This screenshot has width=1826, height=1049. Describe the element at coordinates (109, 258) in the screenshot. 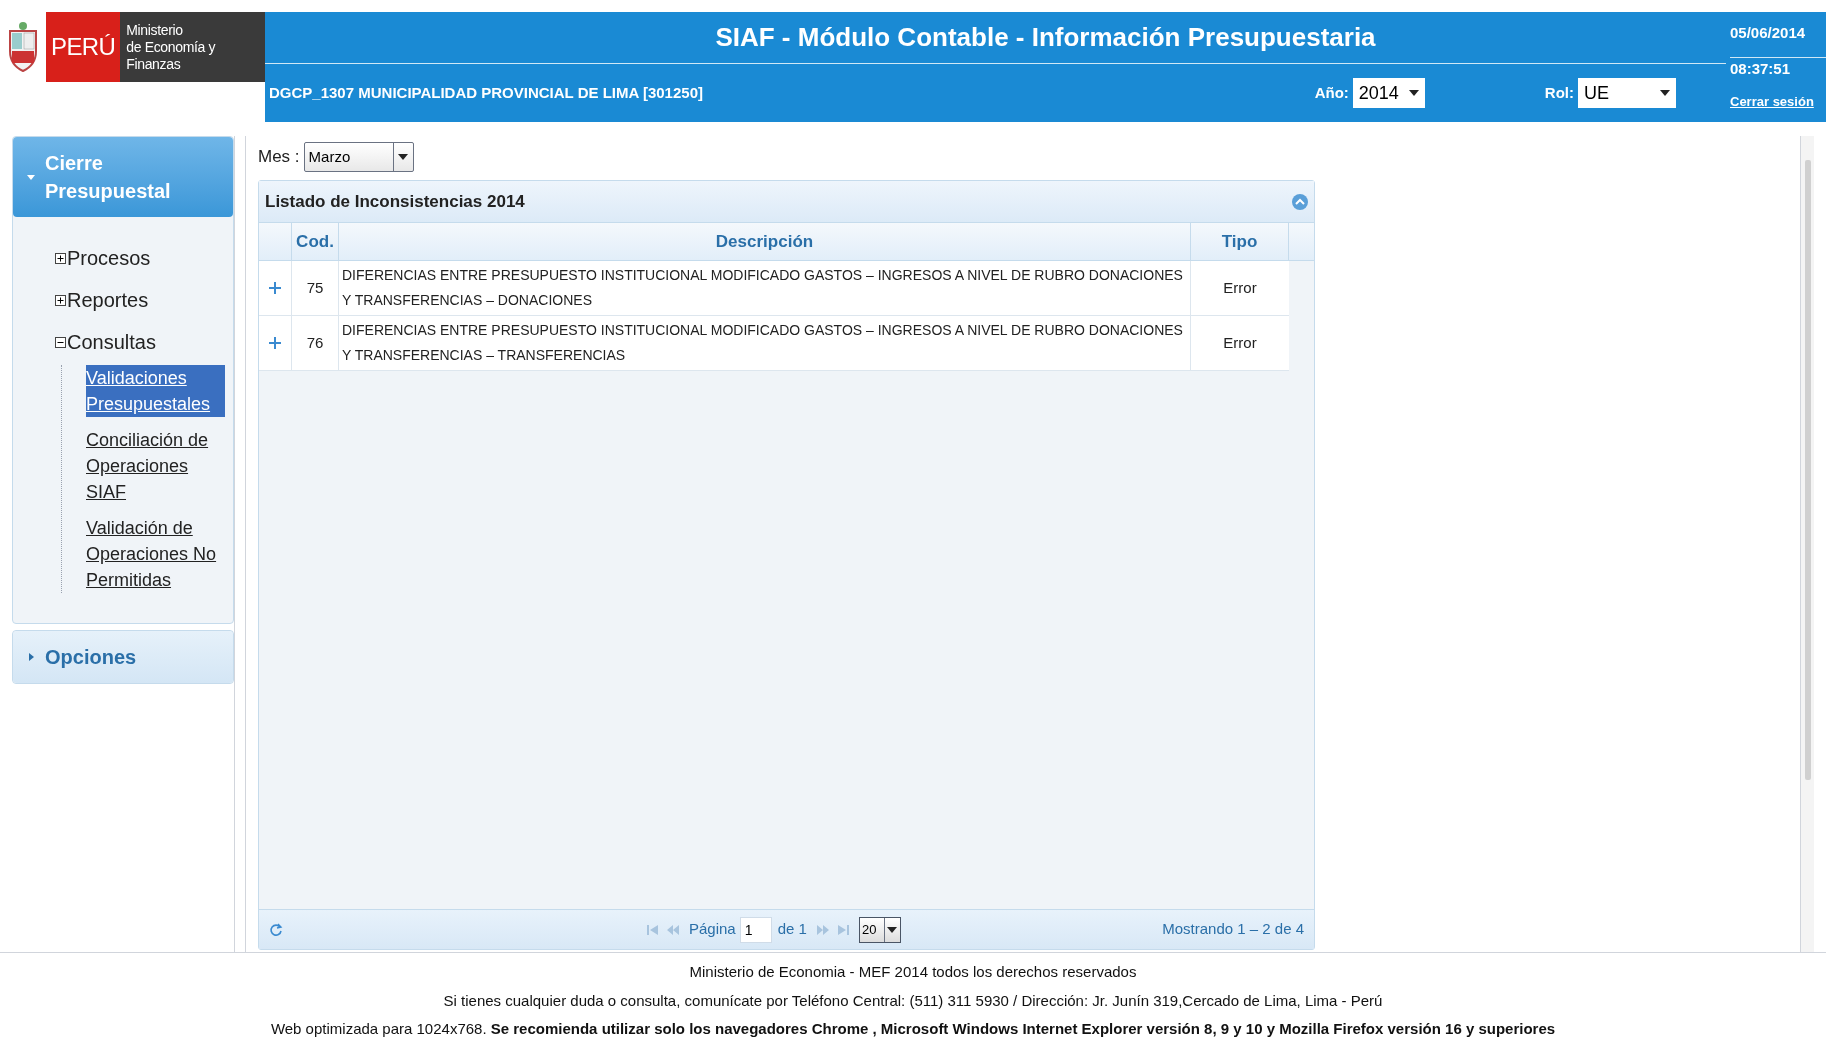

I see `tree-item: Procesos` at that location.